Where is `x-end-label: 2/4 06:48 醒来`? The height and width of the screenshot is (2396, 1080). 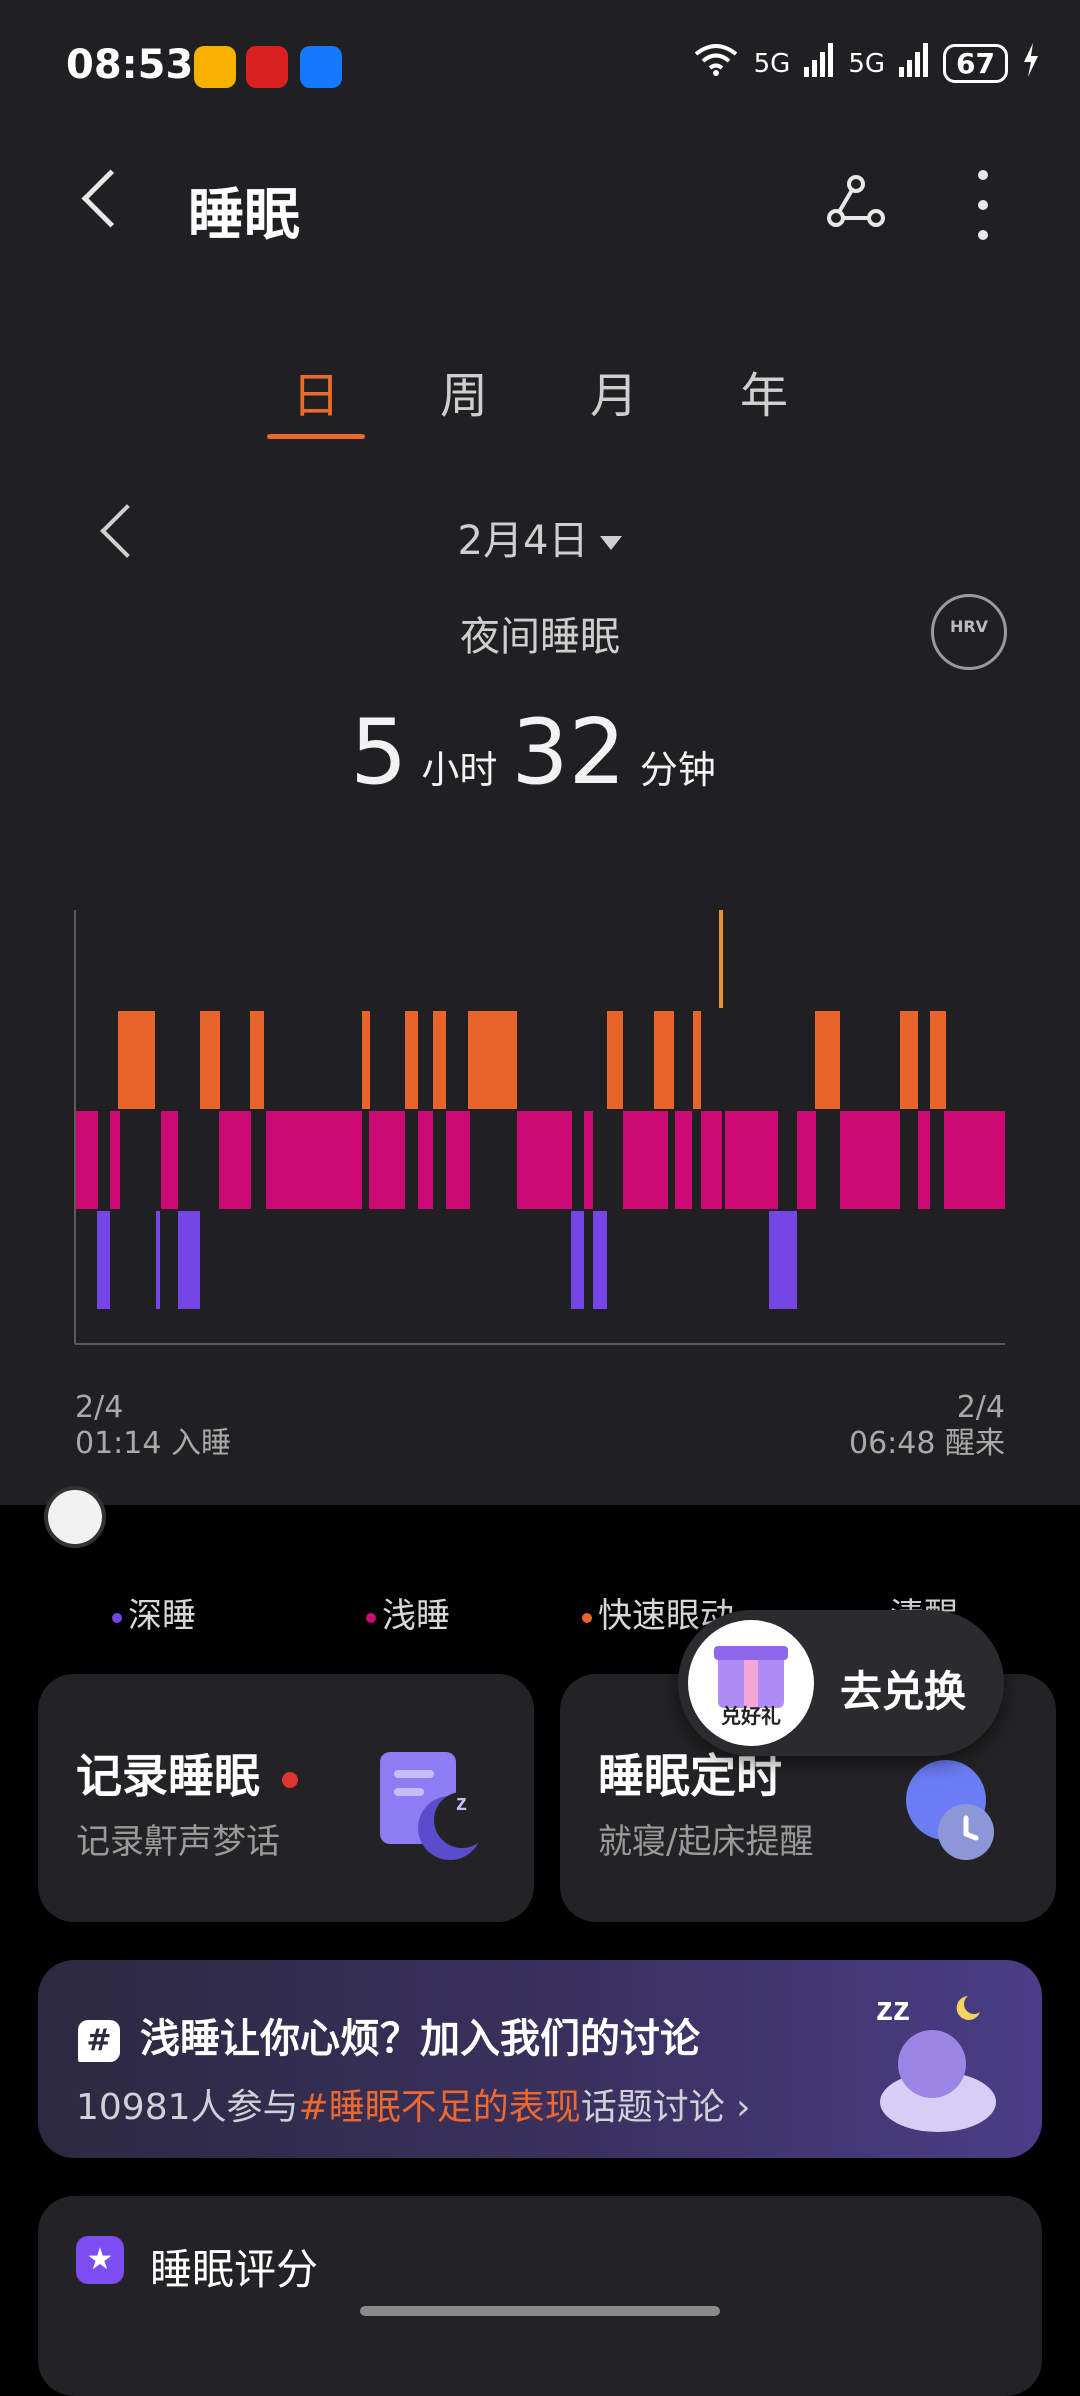
x-end-label: 2/4 06:48 醒来 is located at coordinates (927, 1426).